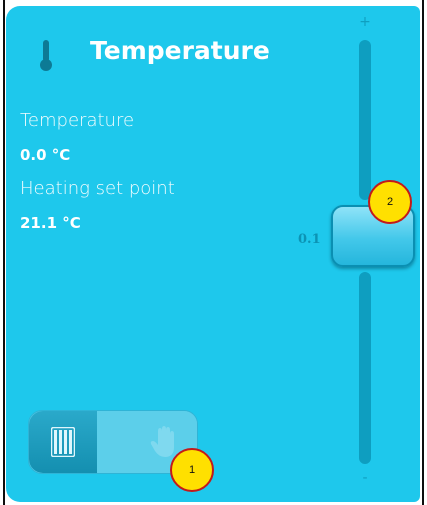 This screenshot has height=505, width=427. I want to click on thermometer-icon, so click(46, 55).